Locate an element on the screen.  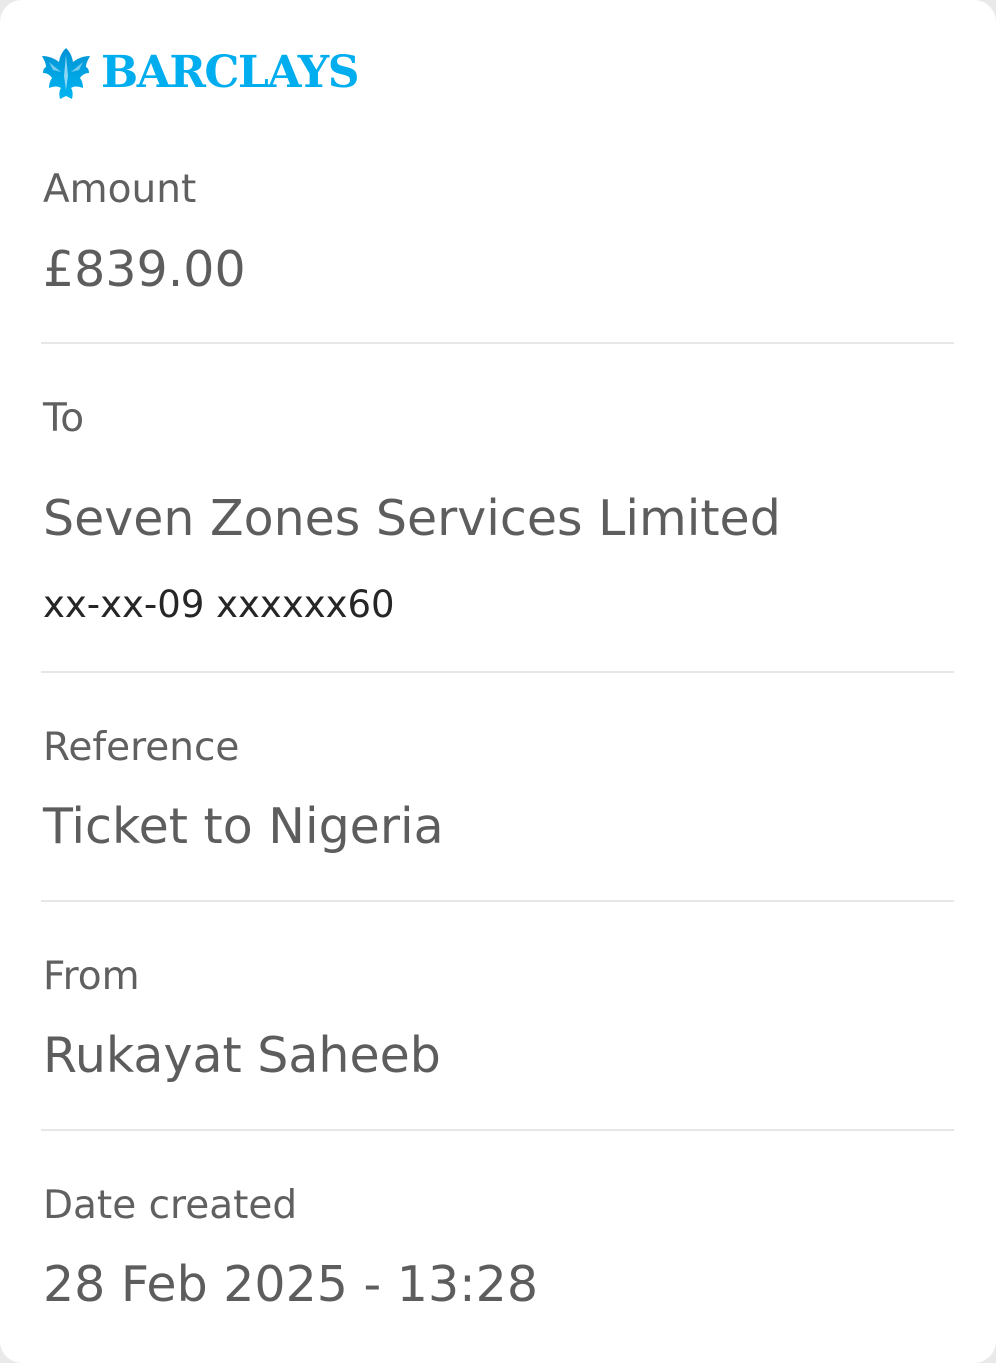
reference-value: Ticket to Nigeria is located at coordinates (243, 826).